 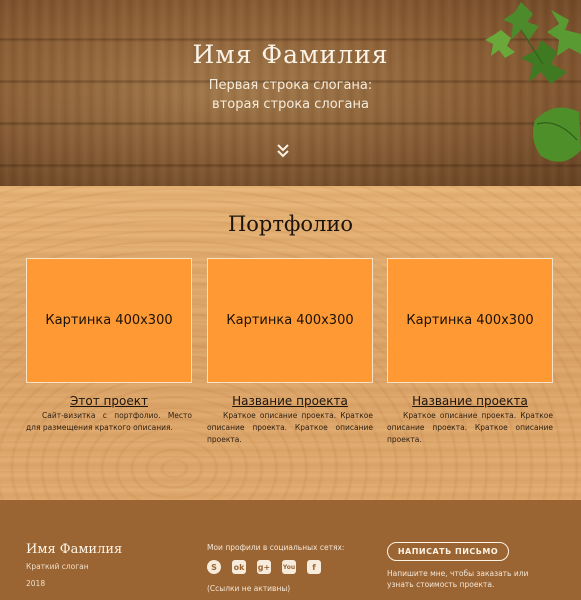 I want to click on project-image-2: Картинка 400x300, so click(x=290, y=320).